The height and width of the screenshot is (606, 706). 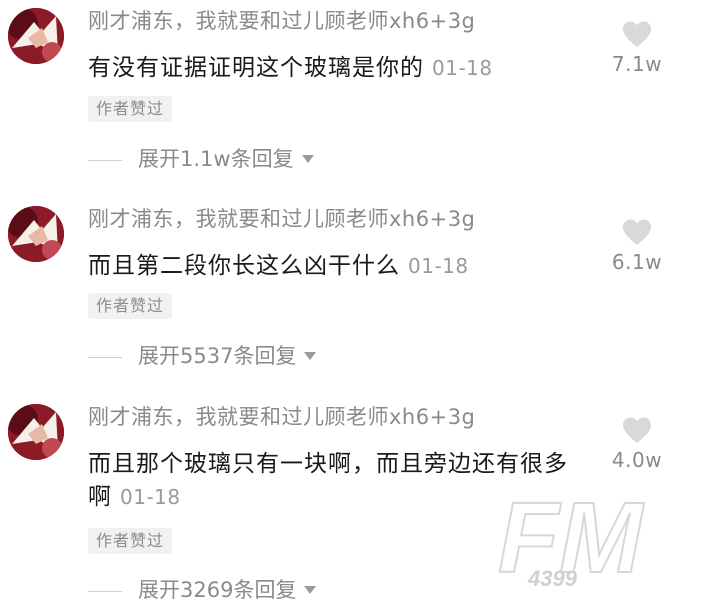 What do you see at coordinates (244, 266) in the screenshot?
I see `comment-body: 而且第二段你长这么凶干什么` at bounding box center [244, 266].